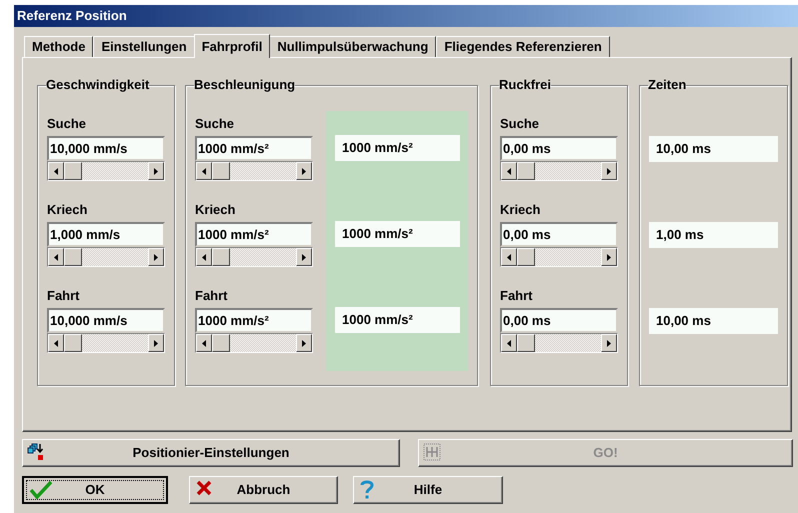 The height and width of the screenshot is (513, 798). I want to click on group-title: Geschwindigkeit, so click(98, 85).